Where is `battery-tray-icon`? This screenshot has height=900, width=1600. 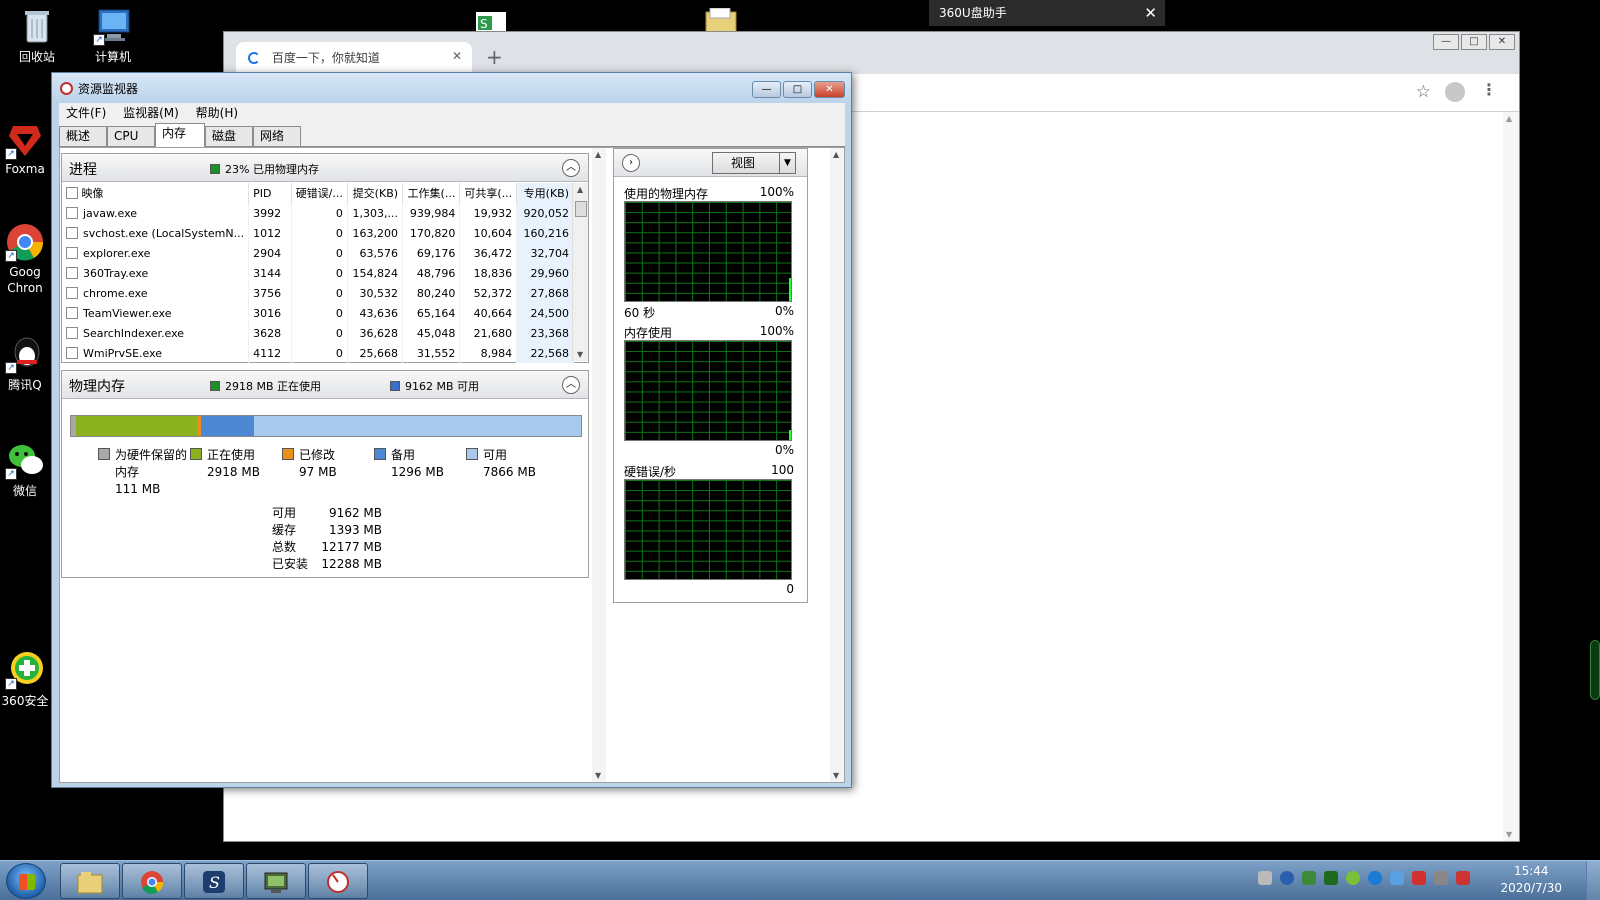 battery-tray-icon is located at coordinates (1309, 878).